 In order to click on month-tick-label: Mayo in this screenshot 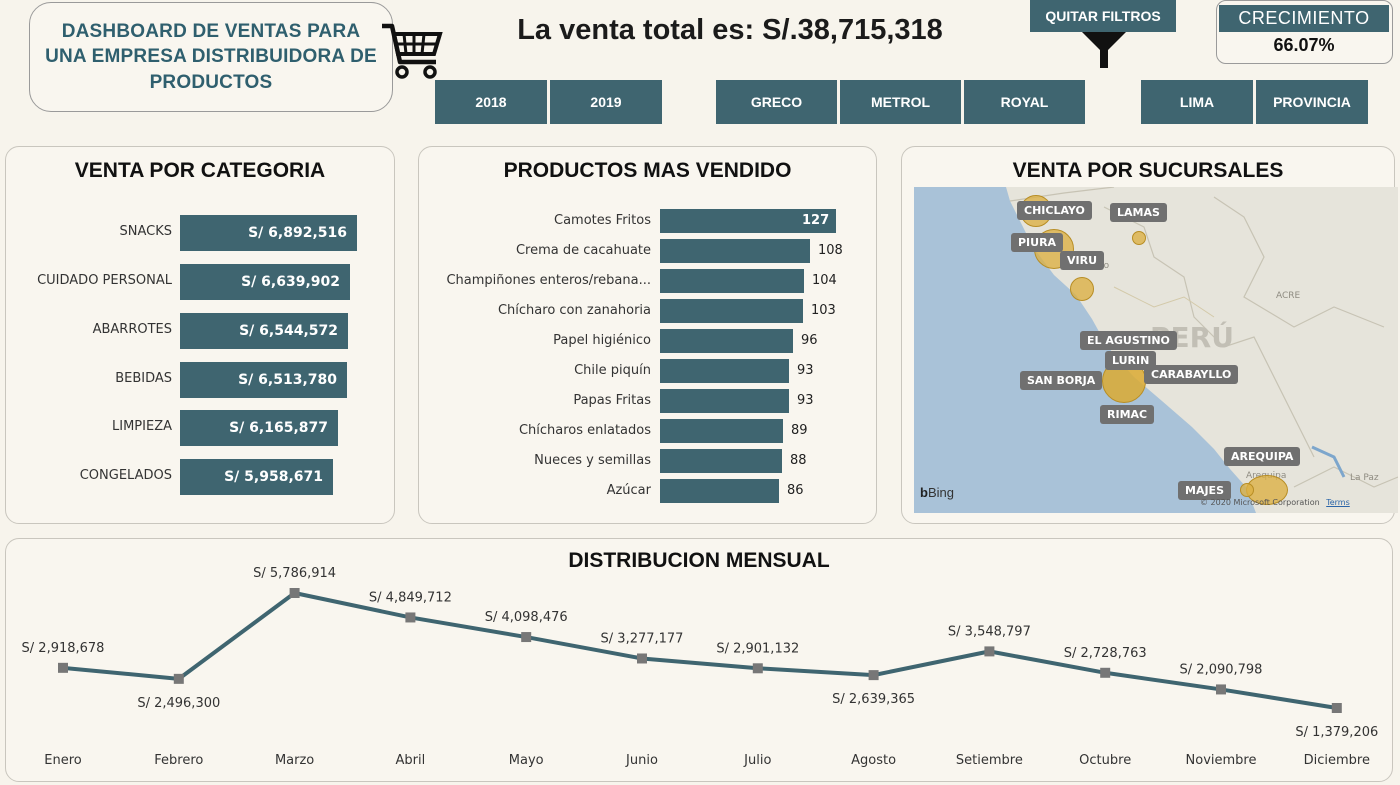, I will do `click(526, 760)`.